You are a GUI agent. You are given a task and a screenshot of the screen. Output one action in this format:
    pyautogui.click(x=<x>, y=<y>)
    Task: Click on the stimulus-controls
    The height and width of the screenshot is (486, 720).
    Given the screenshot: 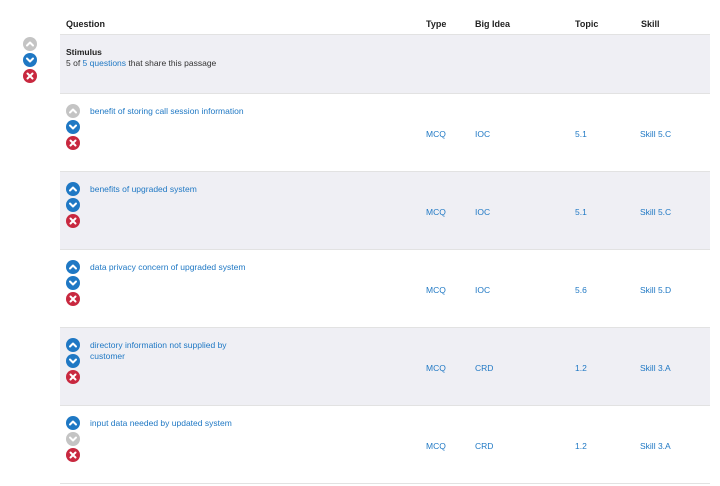 What is the action you would take?
    pyautogui.click(x=33, y=61)
    